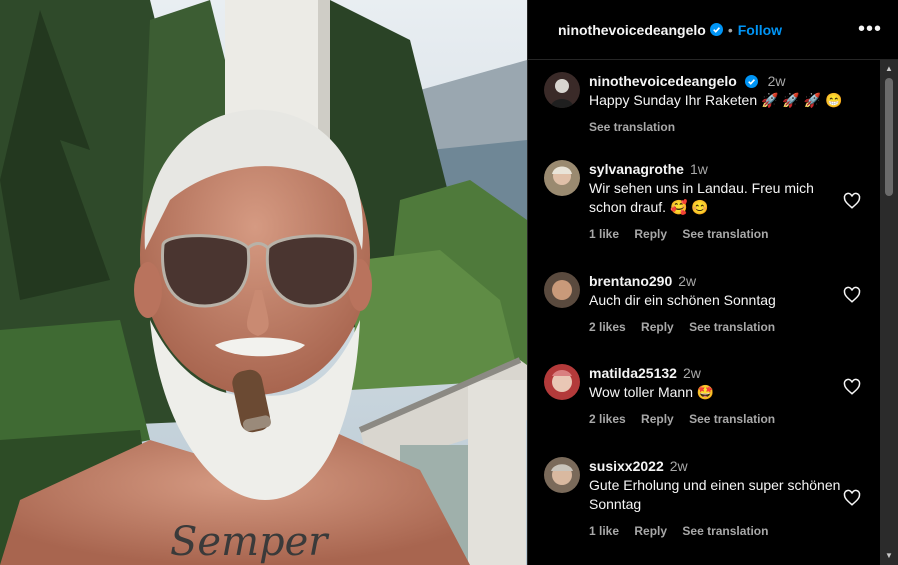 The image size is (898, 565). I want to click on comment-username: susixx2022, so click(626, 466).